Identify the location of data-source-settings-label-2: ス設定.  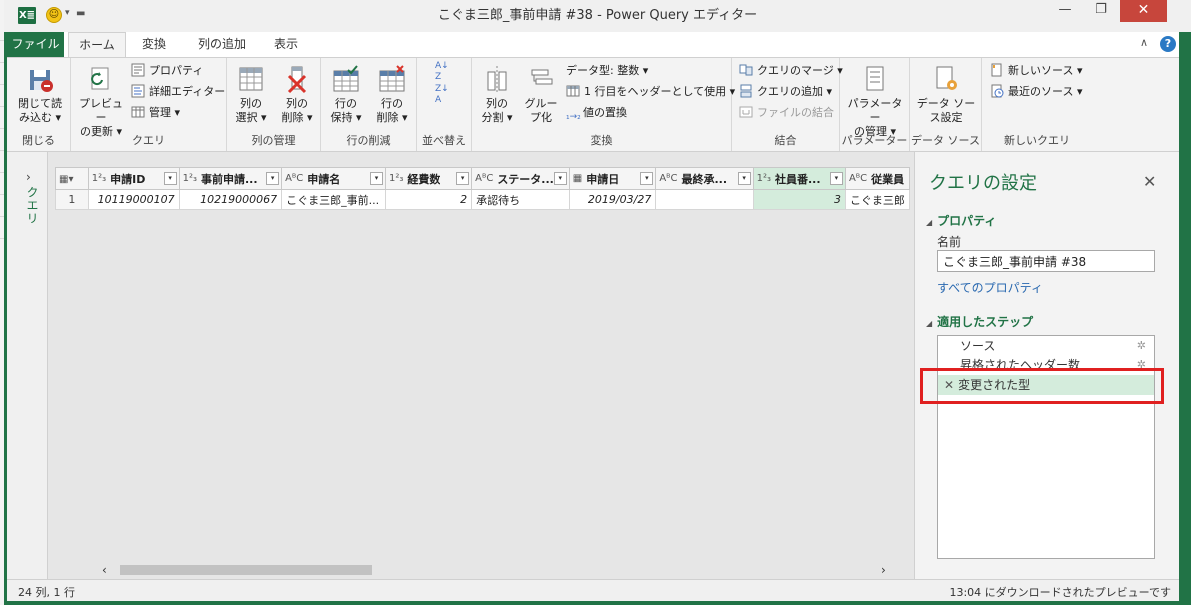
(946, 117).